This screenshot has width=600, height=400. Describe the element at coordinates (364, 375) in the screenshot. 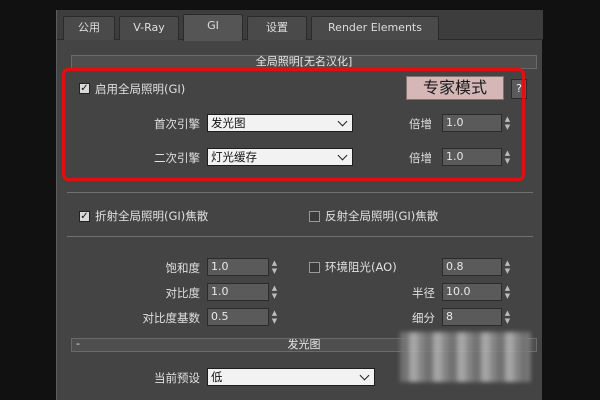

I see `chevron-down-icon` at that location.